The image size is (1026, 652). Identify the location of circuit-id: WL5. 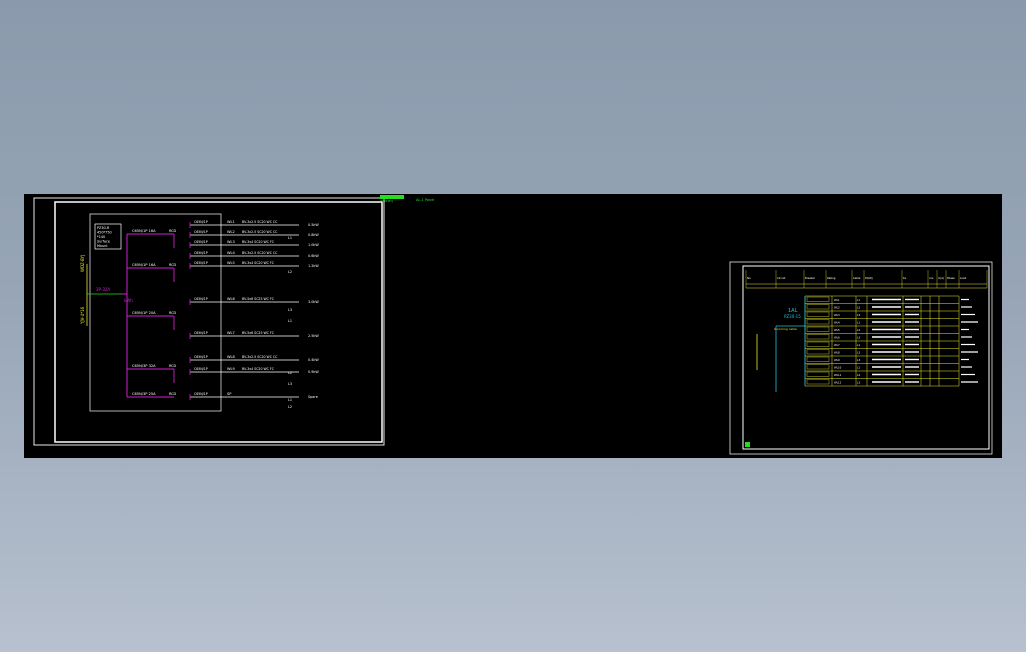
(231, 263).